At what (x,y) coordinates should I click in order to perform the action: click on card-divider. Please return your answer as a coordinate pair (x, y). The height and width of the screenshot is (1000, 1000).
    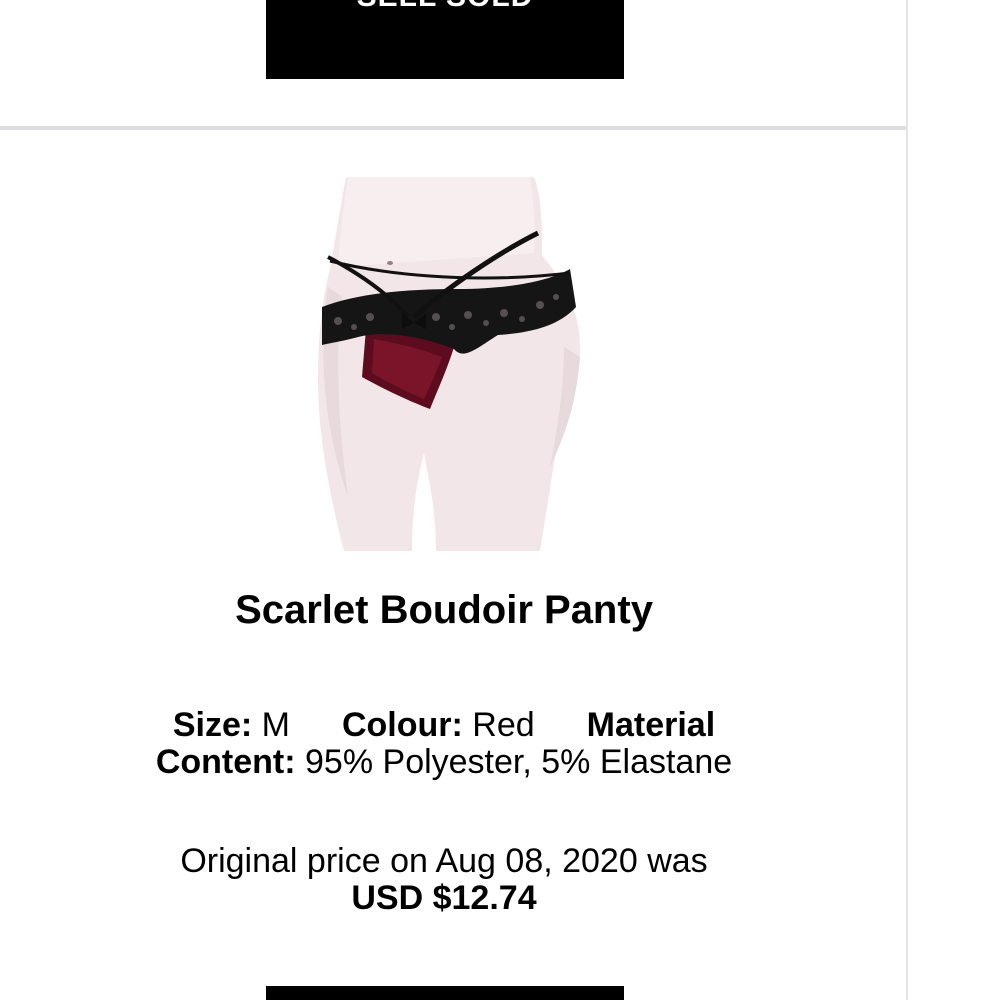
    Looking at the image, I should click on (453, 128).